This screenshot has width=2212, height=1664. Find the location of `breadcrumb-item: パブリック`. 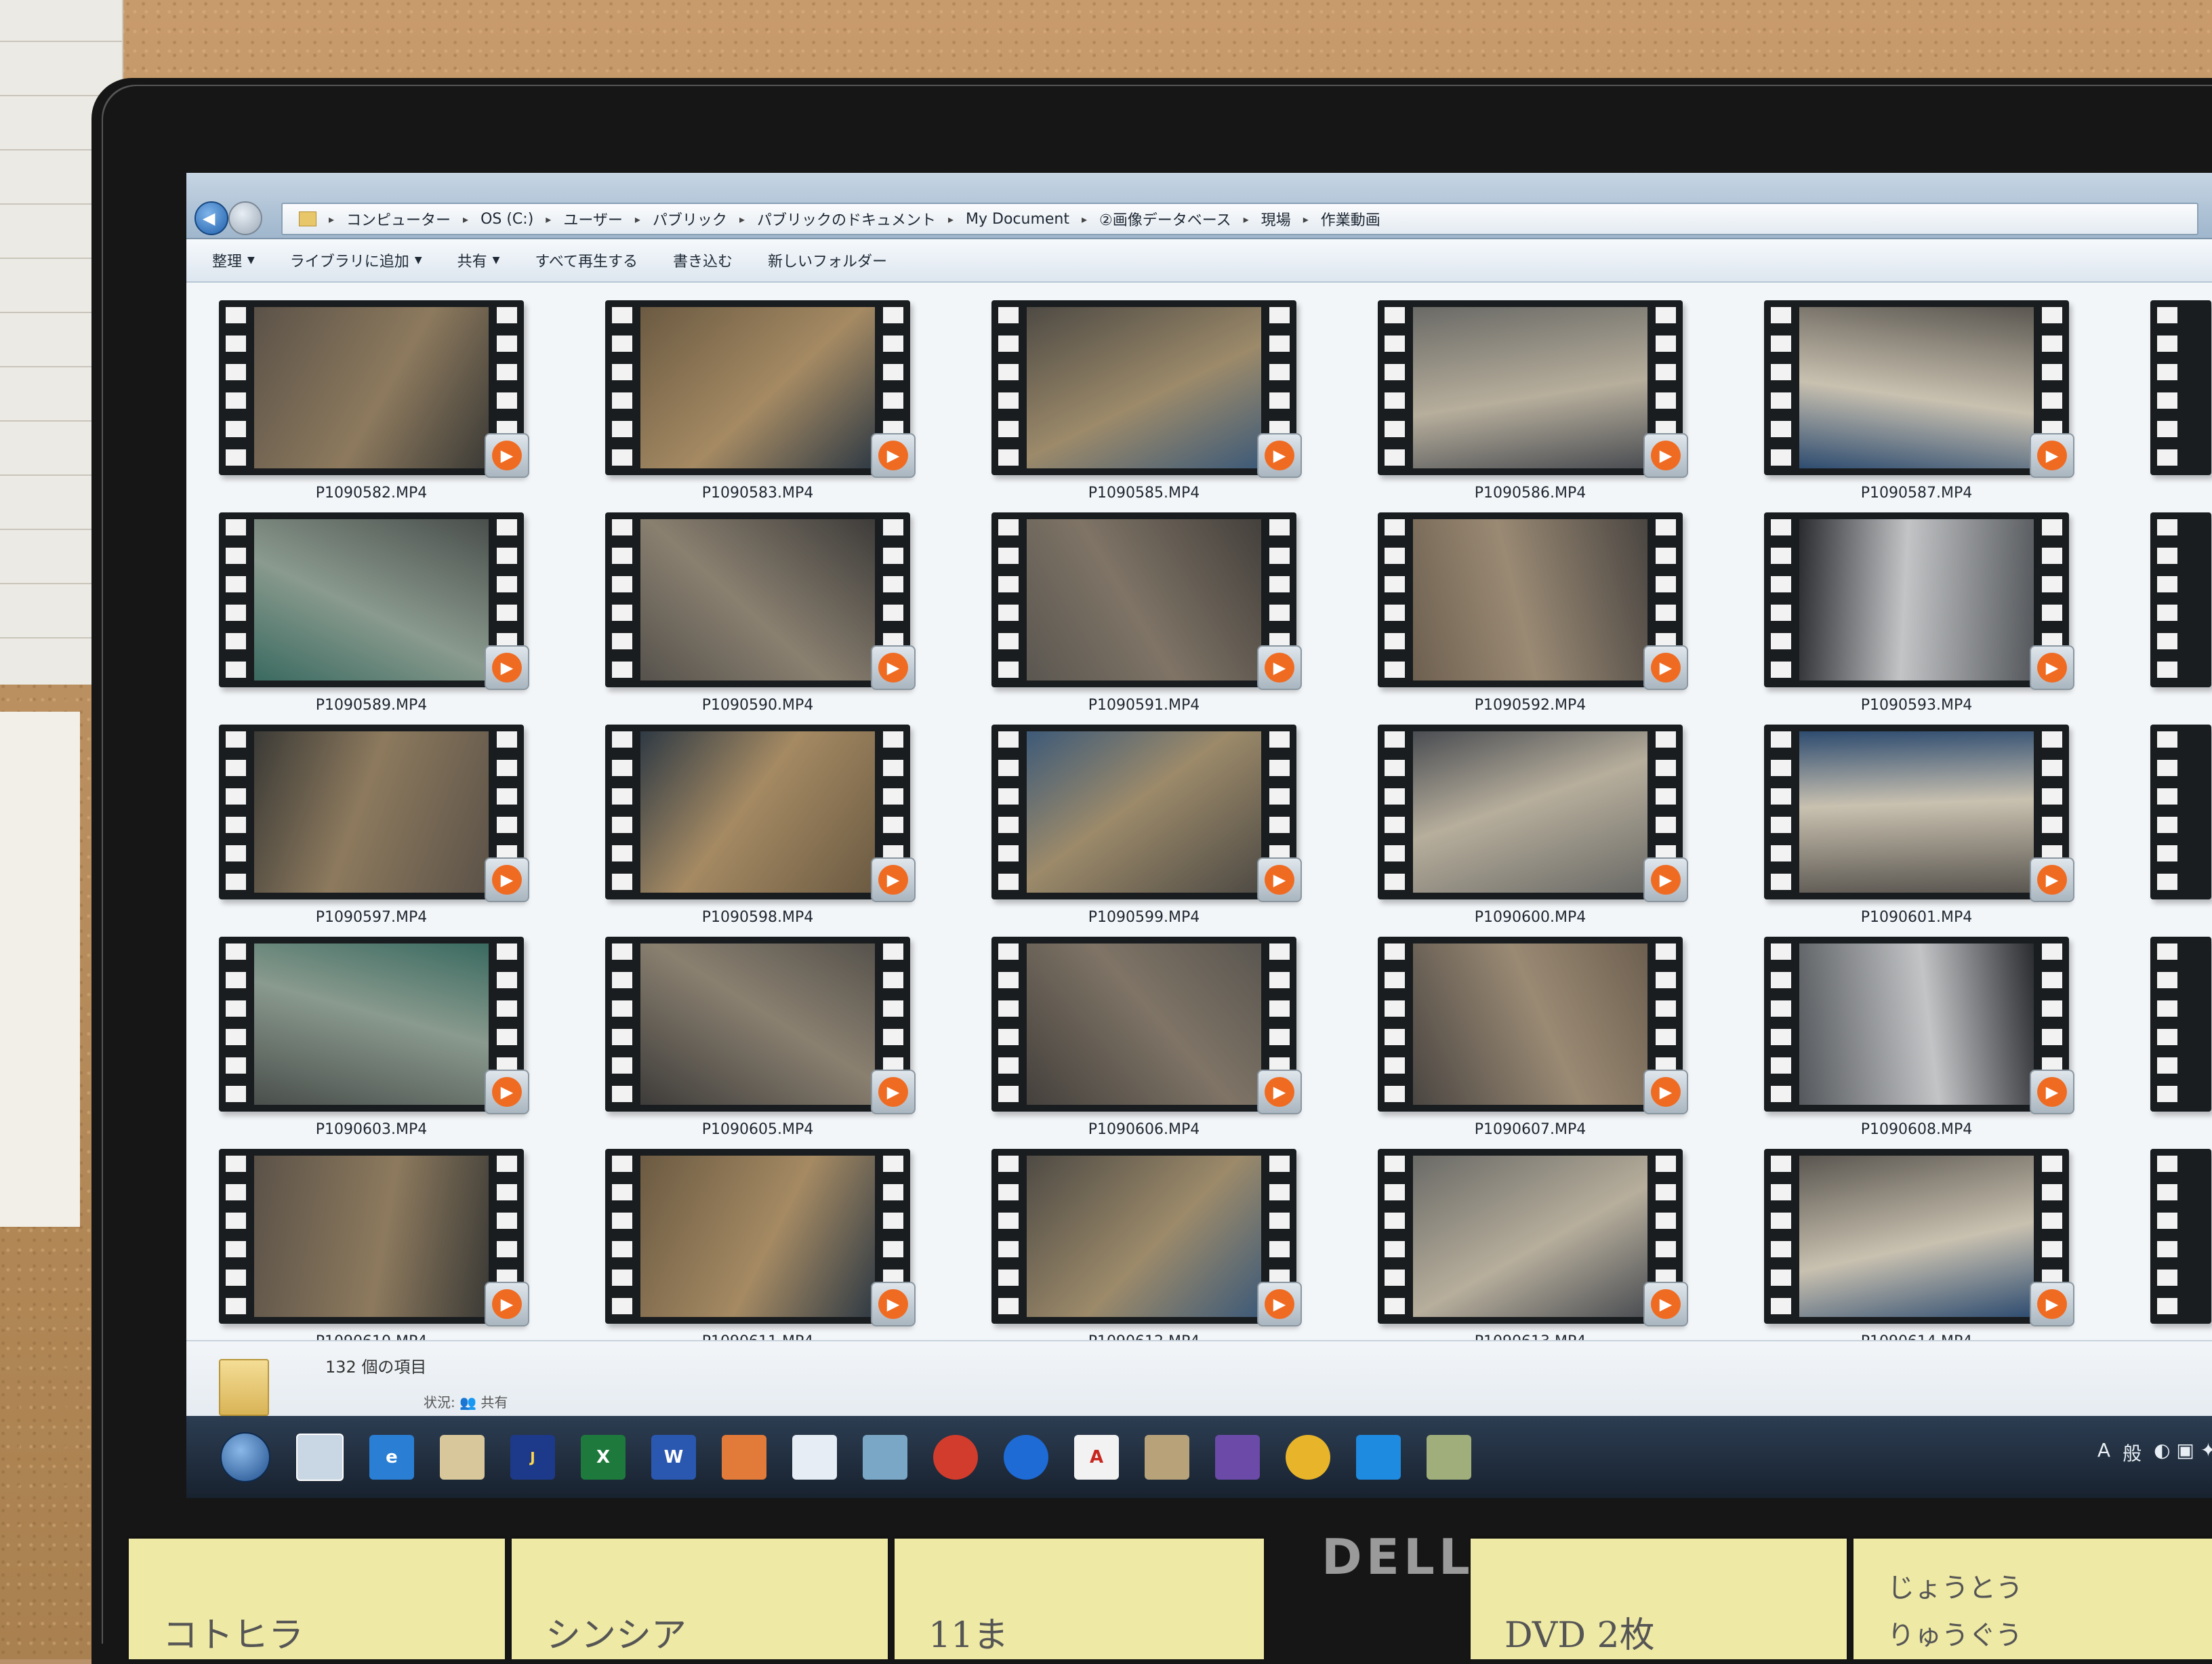

breadcrumb-item: パブリック is located at coordinates (690, 219).